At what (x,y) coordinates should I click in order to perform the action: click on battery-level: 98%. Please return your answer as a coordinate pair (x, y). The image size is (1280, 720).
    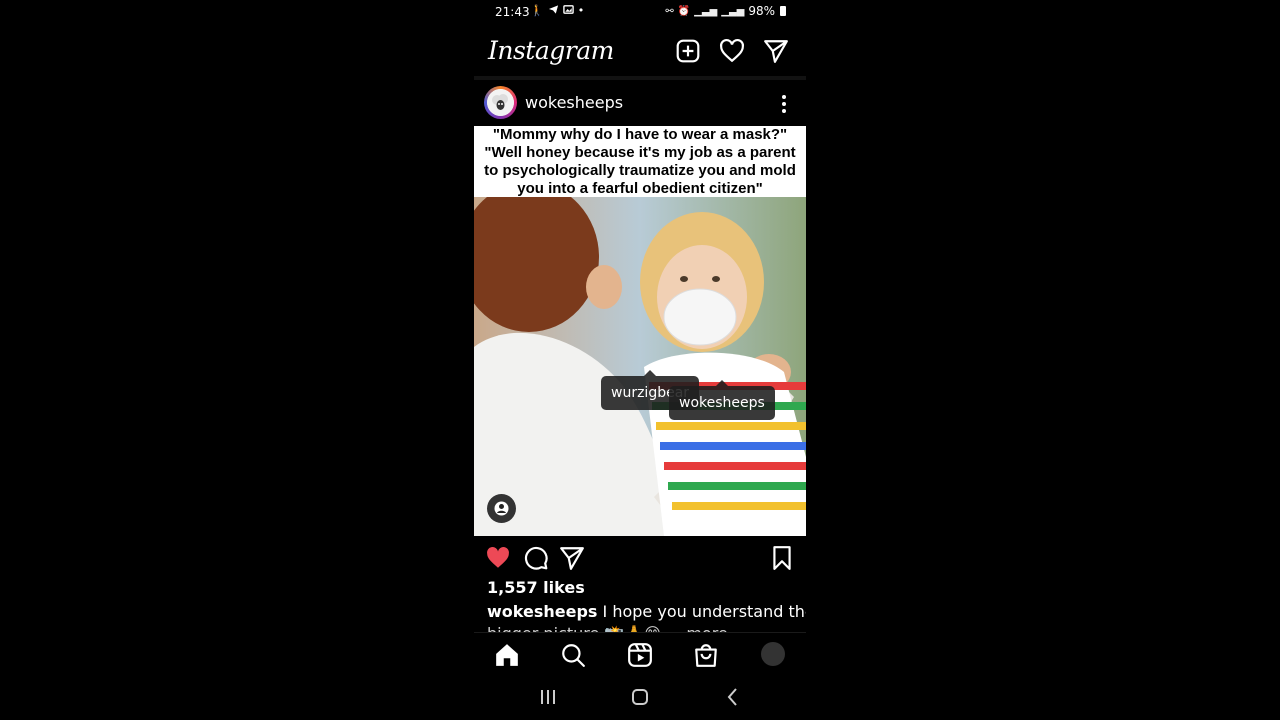
    Looking at the image, I should click on (761, 11).